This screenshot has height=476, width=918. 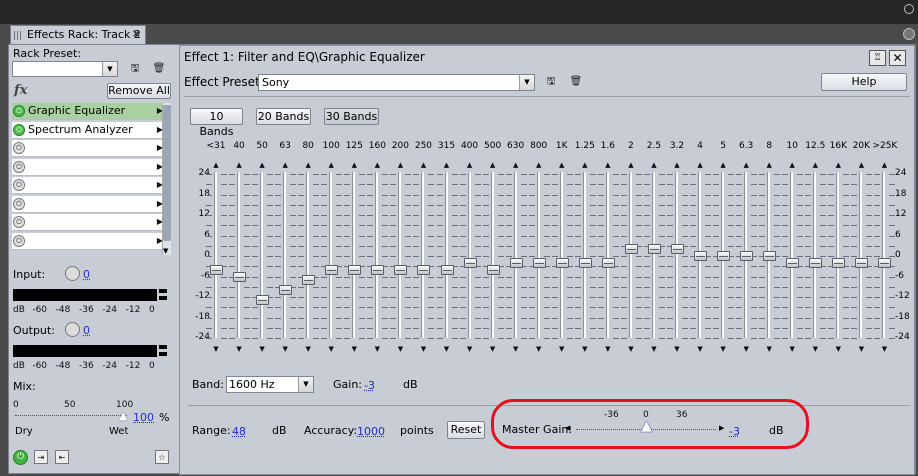 I want to click on process-pre-icon: ⇥, so click(x=41, y=457).